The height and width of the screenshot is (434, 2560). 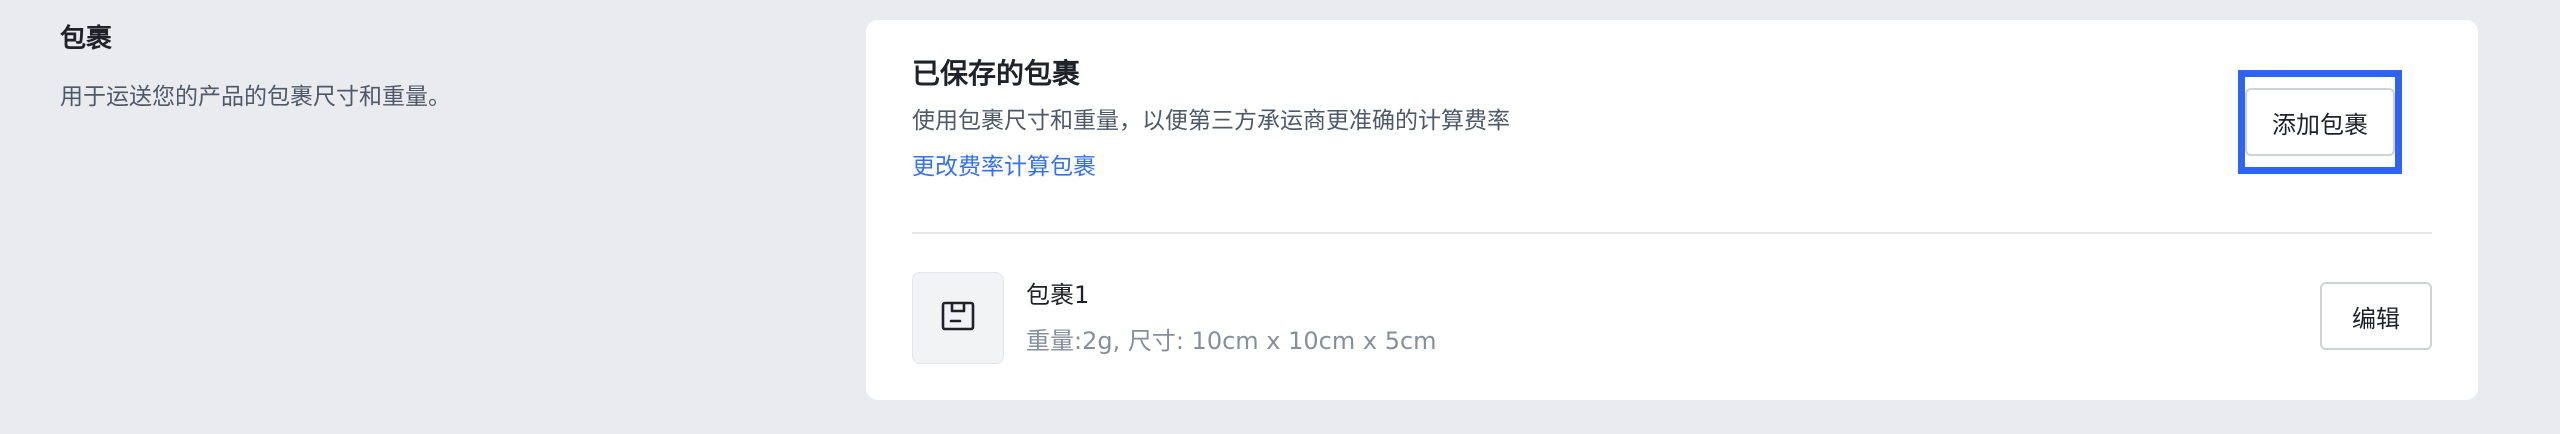 I want to click on edit-package-button: 编辑, so click(x=2376, y=316).